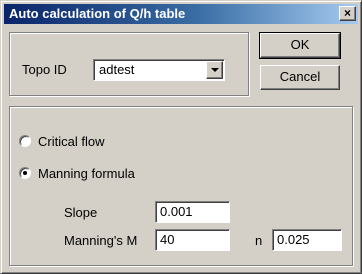 This screenshot has height=274, width=362. I want to click on slope-input: 0.001, so click(192, 212).